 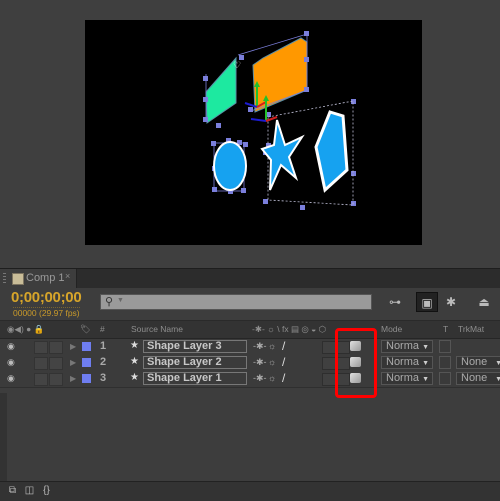 I want to click on search-icon: ⚲, so click(x=109, y=302).